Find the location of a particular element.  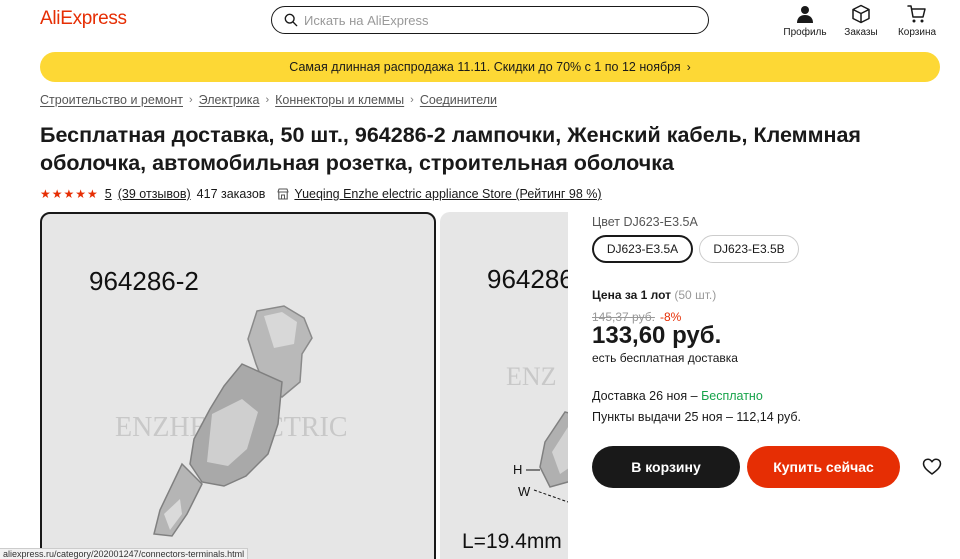

search-icon is located at coordinates (291, 20).